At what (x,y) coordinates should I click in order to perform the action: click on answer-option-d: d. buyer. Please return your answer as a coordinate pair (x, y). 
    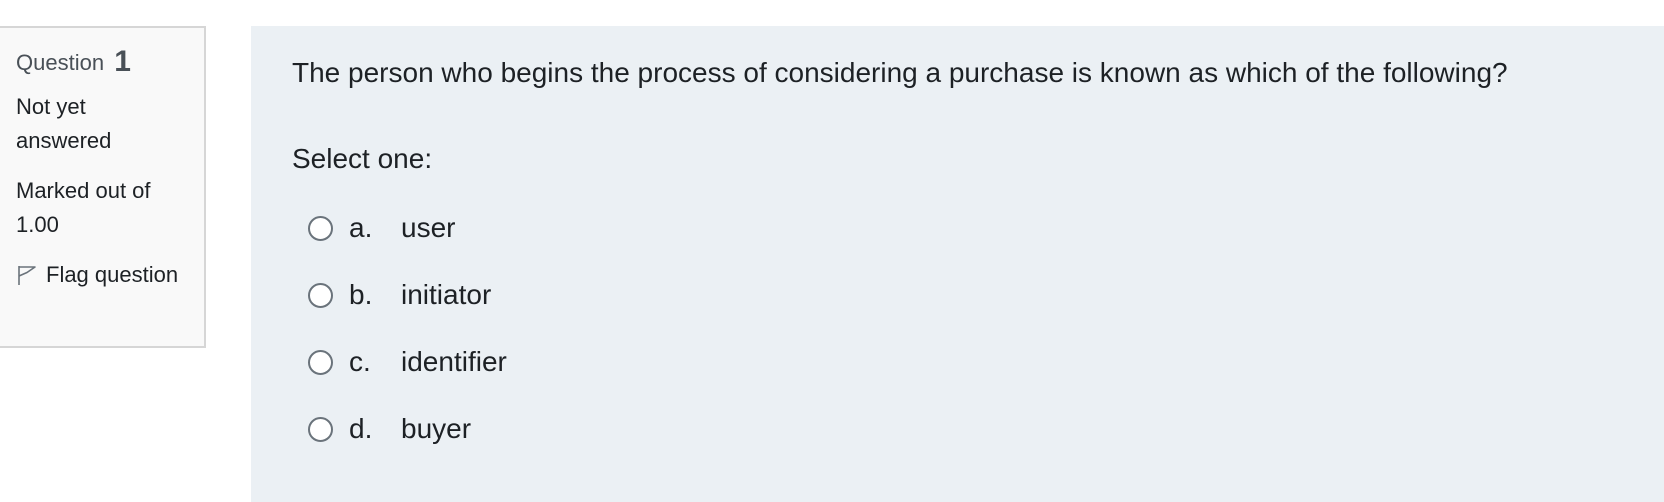
    Looking at the image, I should click on (508, 429).